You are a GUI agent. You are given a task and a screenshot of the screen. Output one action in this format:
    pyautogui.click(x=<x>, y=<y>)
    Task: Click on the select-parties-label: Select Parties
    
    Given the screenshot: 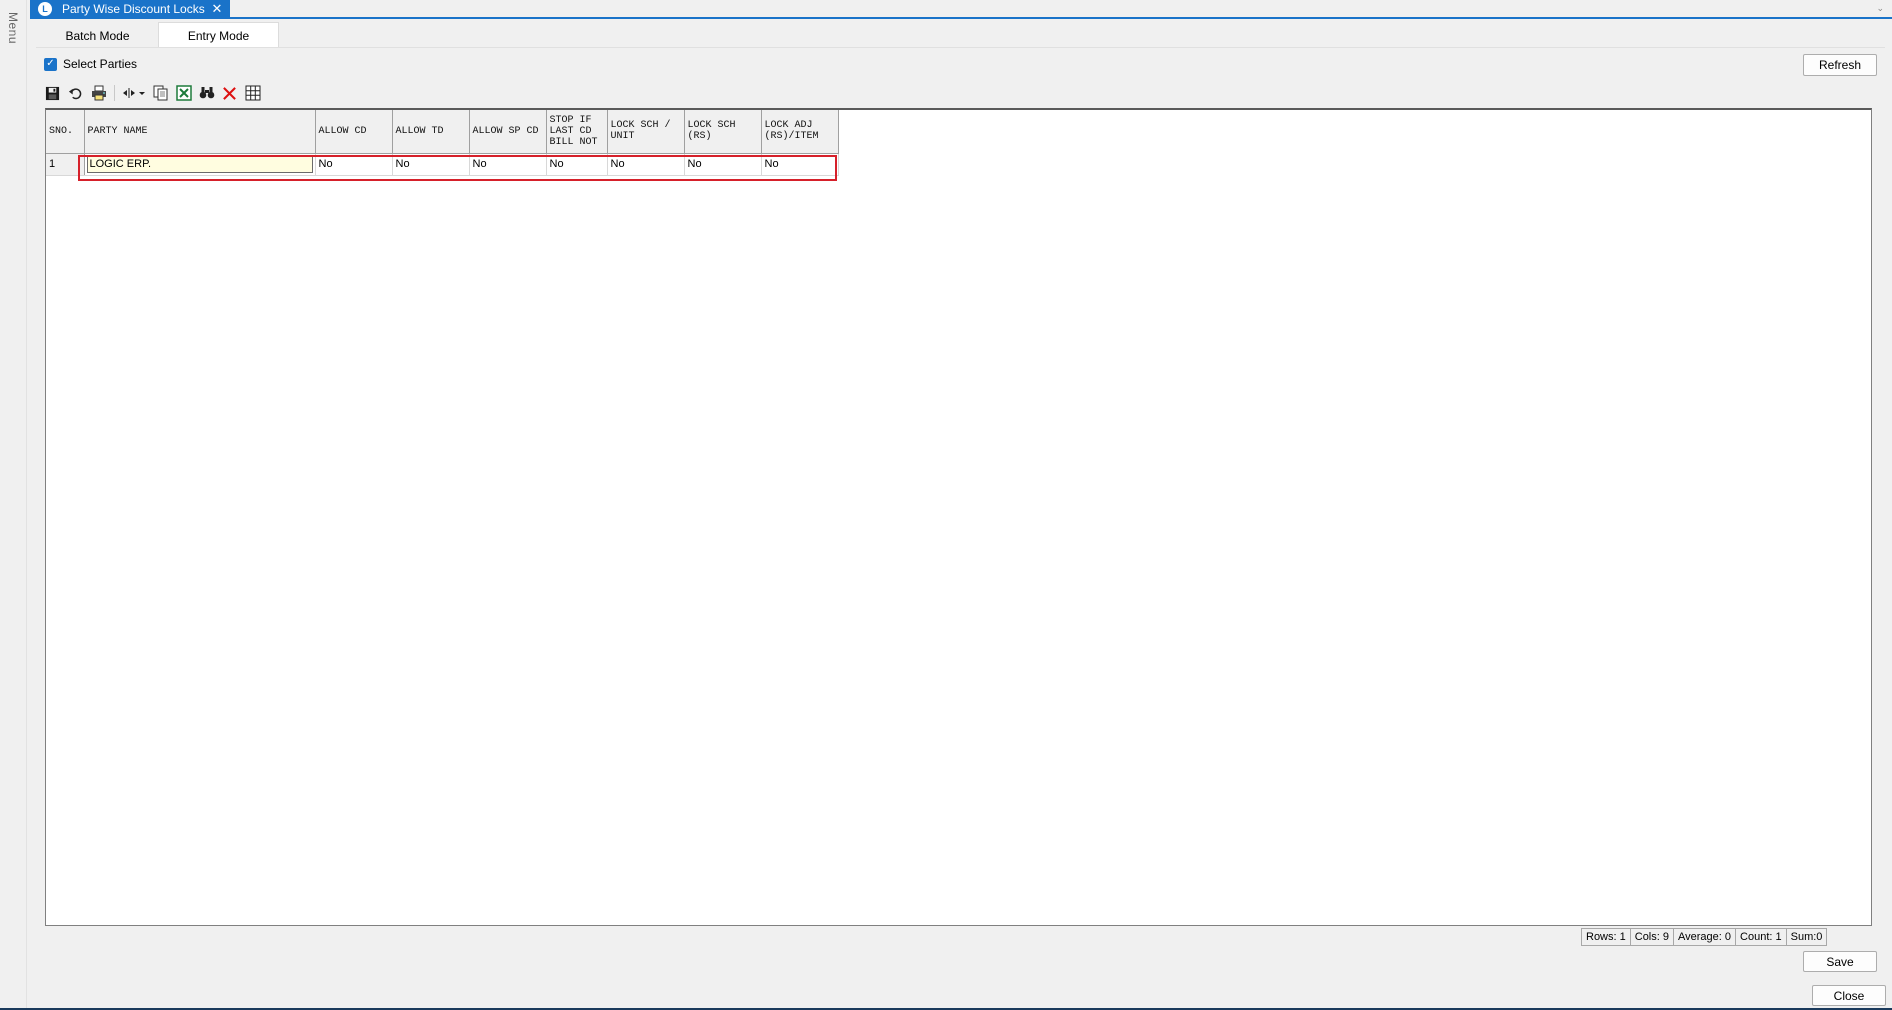 What is the action you would take?
    pyautogui.click(x=100, y=64)
    